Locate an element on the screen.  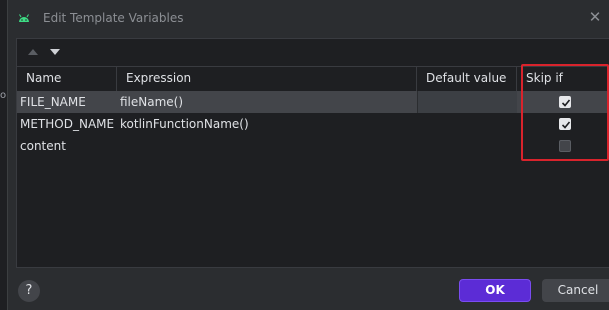
ok-button: OK is located at coordinates (495, 290).